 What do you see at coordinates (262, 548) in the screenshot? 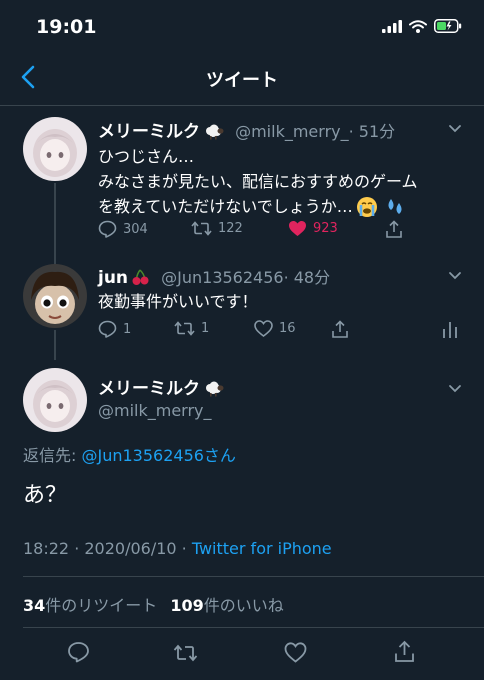
I see `source-link: Twitter for iPhone` at bounding box center [262, 548].